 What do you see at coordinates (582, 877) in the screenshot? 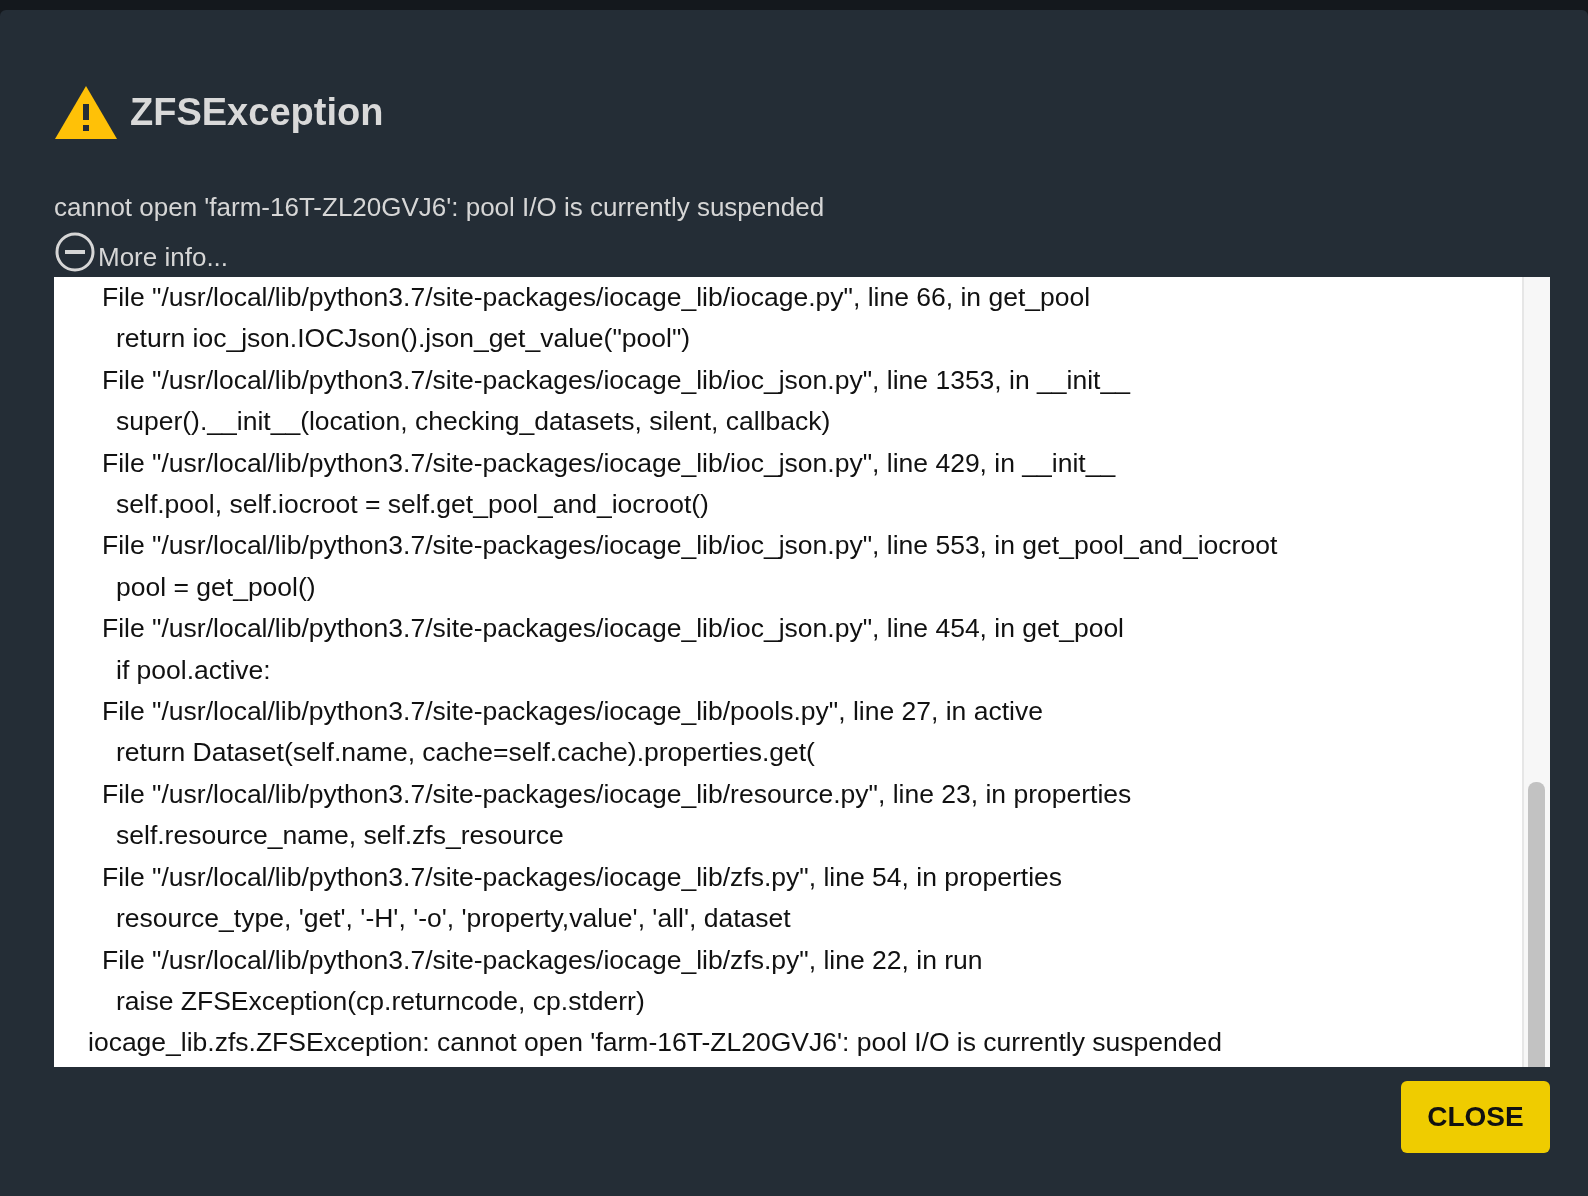
I see `traceback-line: File "/usr/local/lib/python3.7/site-packages/iocage_lib/zfs.py", line 54, in properties` at bounding box center [582, 877].